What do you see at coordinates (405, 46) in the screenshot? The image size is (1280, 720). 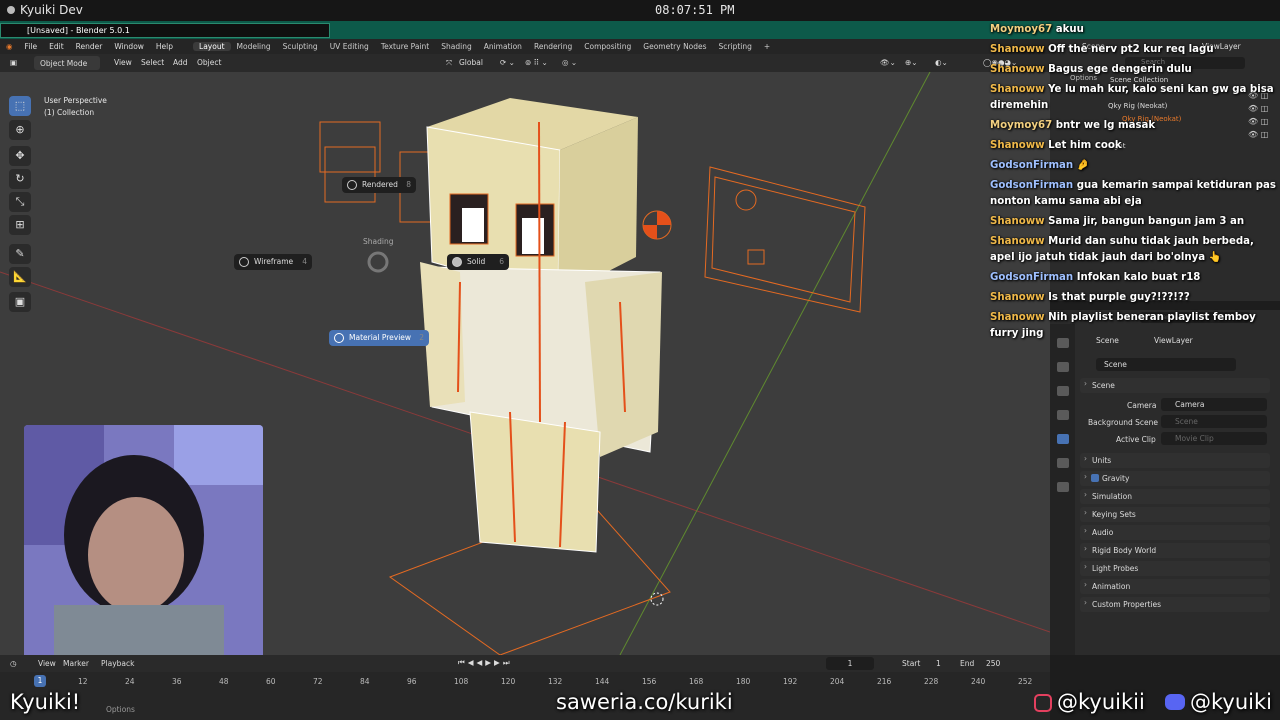 I see `tab-texture-paint: Texture Paint` at bounding box center [405, 46].